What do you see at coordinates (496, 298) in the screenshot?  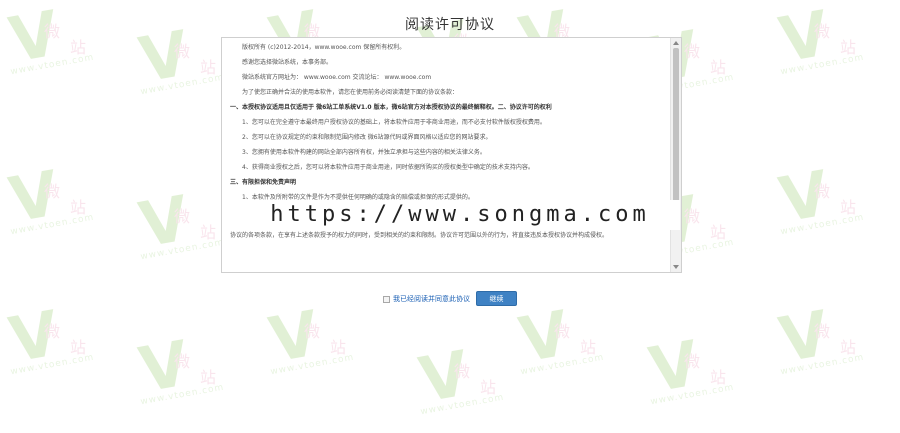 I see `next-button: 继续` at bounding box center [496, 298].